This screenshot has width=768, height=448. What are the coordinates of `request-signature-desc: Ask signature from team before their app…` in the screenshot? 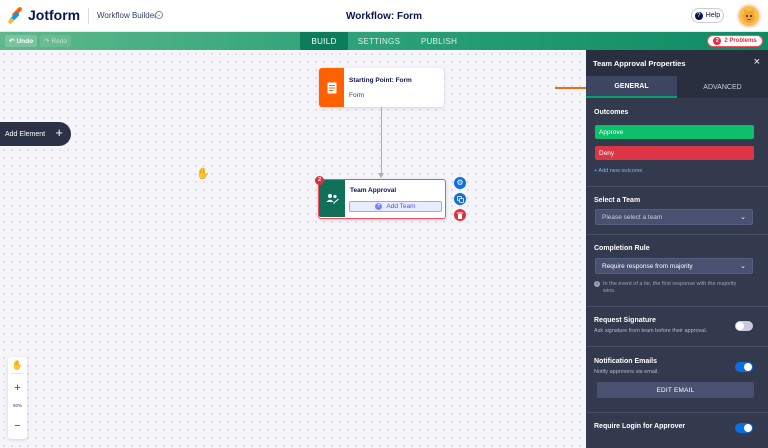 It's located at (651, 331).